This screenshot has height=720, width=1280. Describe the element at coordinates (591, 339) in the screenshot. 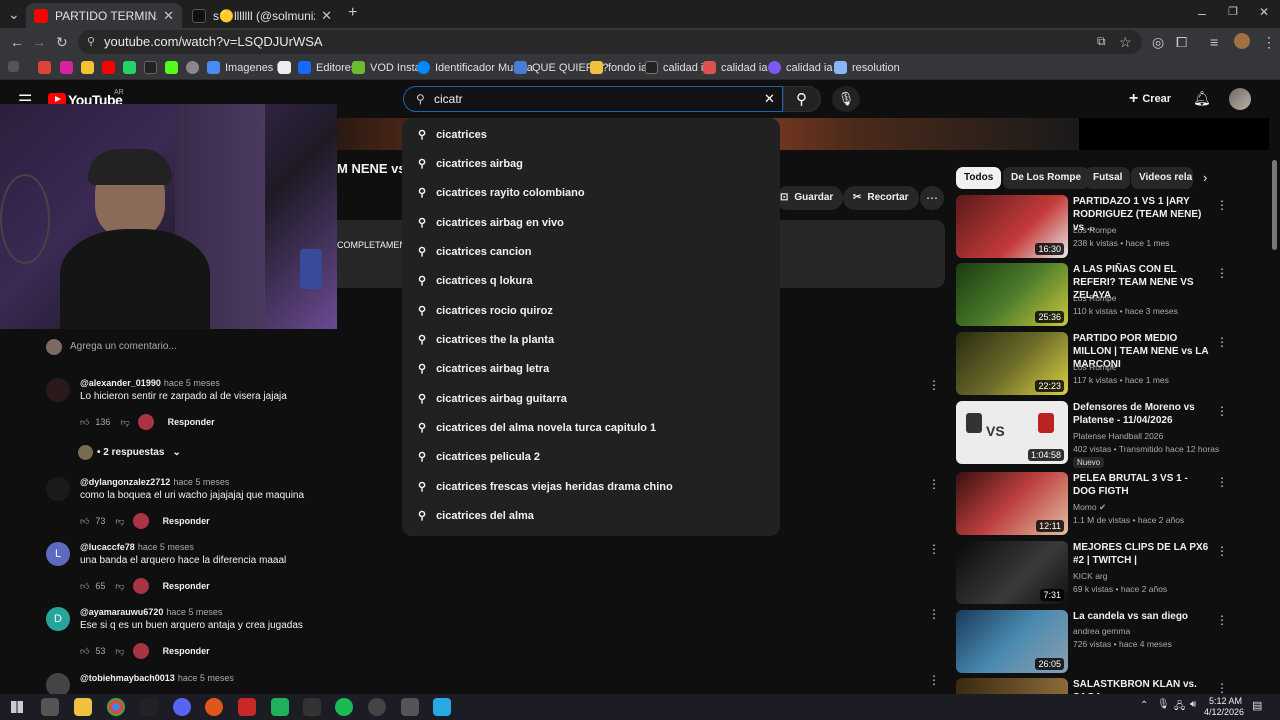

I see `suggestion-item: ⚲ cicatrices the la planta` at that location.